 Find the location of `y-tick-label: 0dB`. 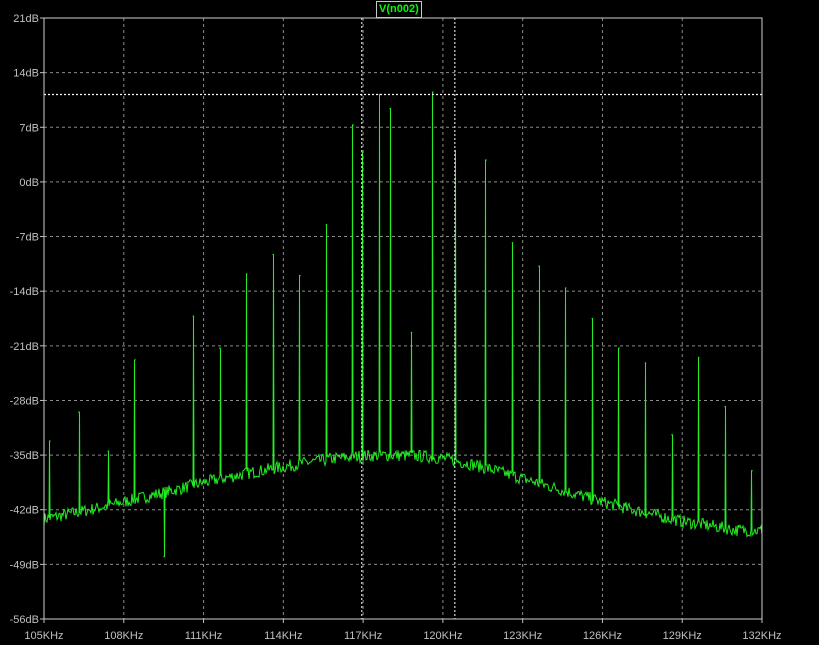

y-tick-label: 0dB is located at coordinates (29, 183).